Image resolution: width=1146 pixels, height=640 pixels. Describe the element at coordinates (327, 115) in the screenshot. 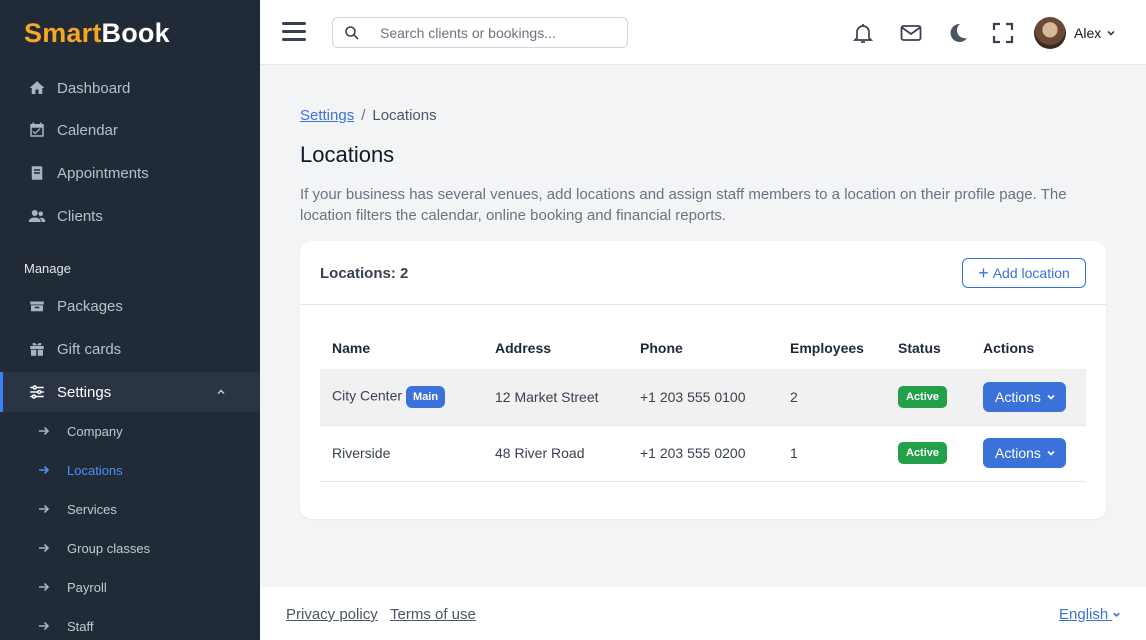

I see `breadcrumb-settings-link: Settings` at that location.